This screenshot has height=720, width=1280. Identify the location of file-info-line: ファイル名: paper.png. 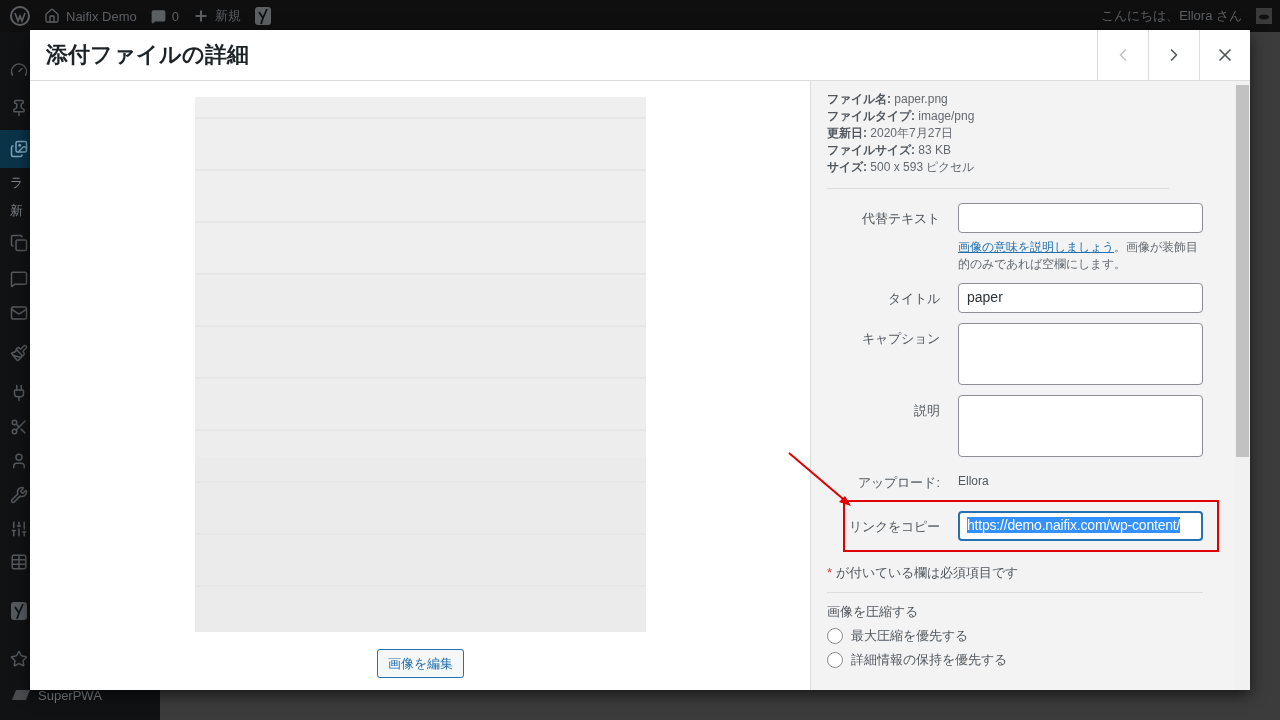
(888, 99).